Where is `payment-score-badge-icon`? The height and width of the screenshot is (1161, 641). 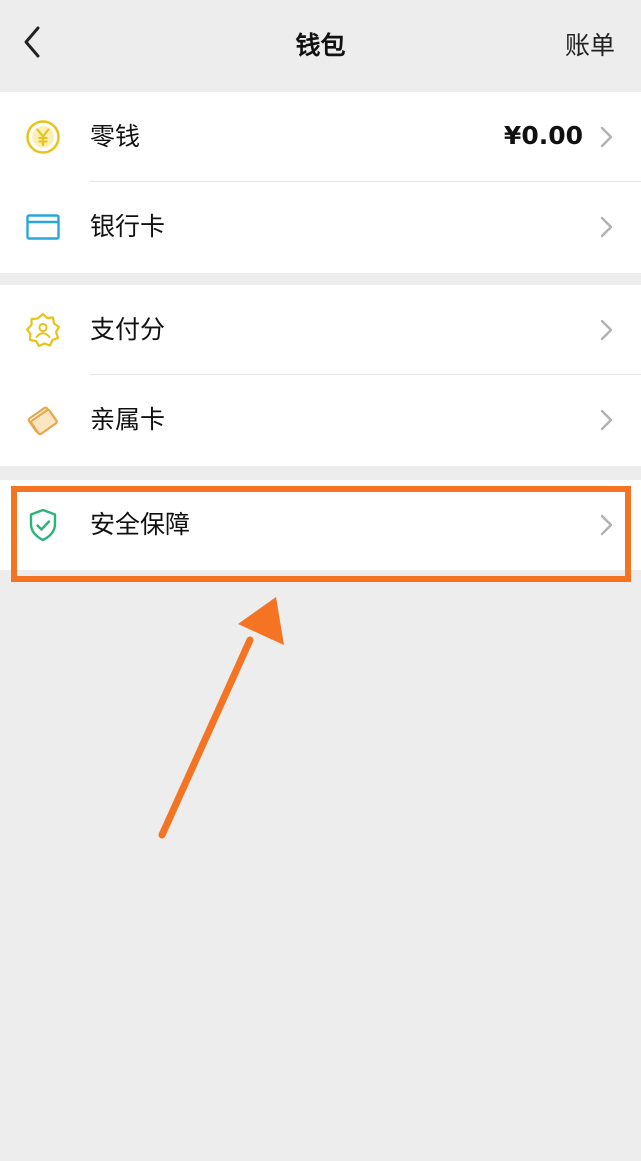 payment-score-badge-icon is located at coordinates (43, 330).